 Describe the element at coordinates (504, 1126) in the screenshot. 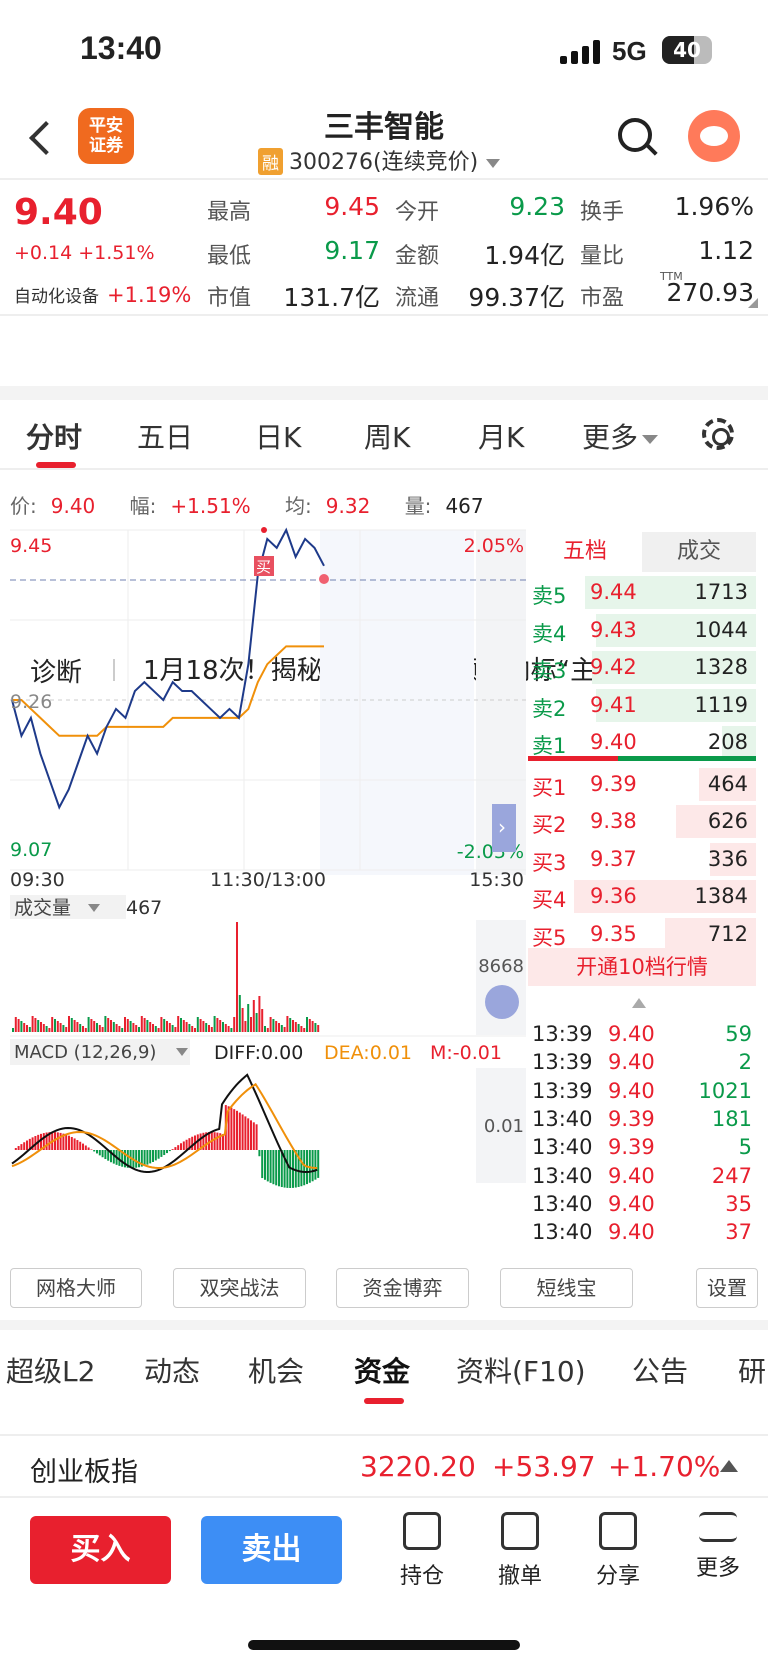

I see `svg-text: 0.01` at that location.